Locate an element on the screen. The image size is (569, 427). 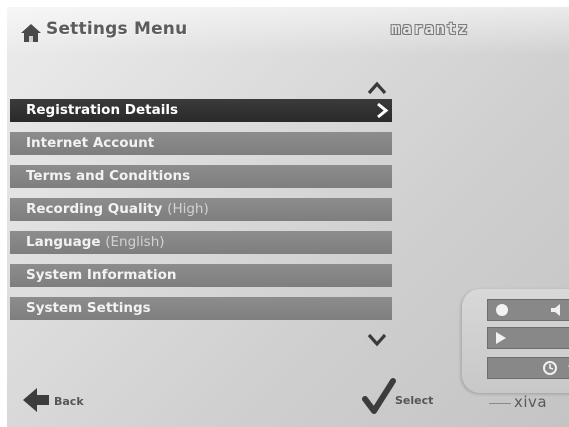
menu-item: Recording Quality (High) is located at coordinates (201, 209).